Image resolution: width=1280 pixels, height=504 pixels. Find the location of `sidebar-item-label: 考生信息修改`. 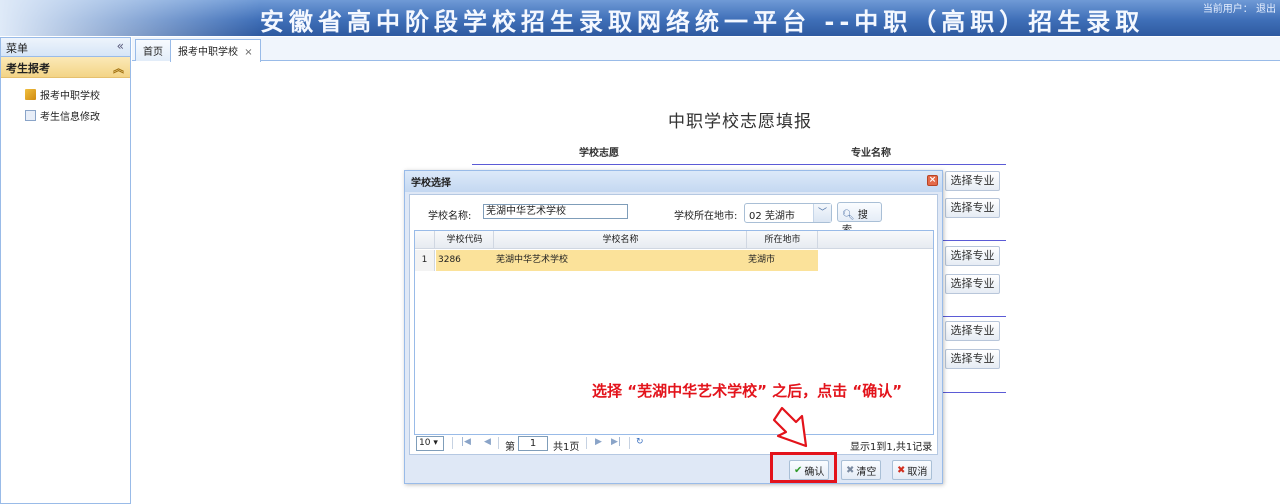

sidebar-item-label: 考生信息修改 is located at coordinates (70, 117).